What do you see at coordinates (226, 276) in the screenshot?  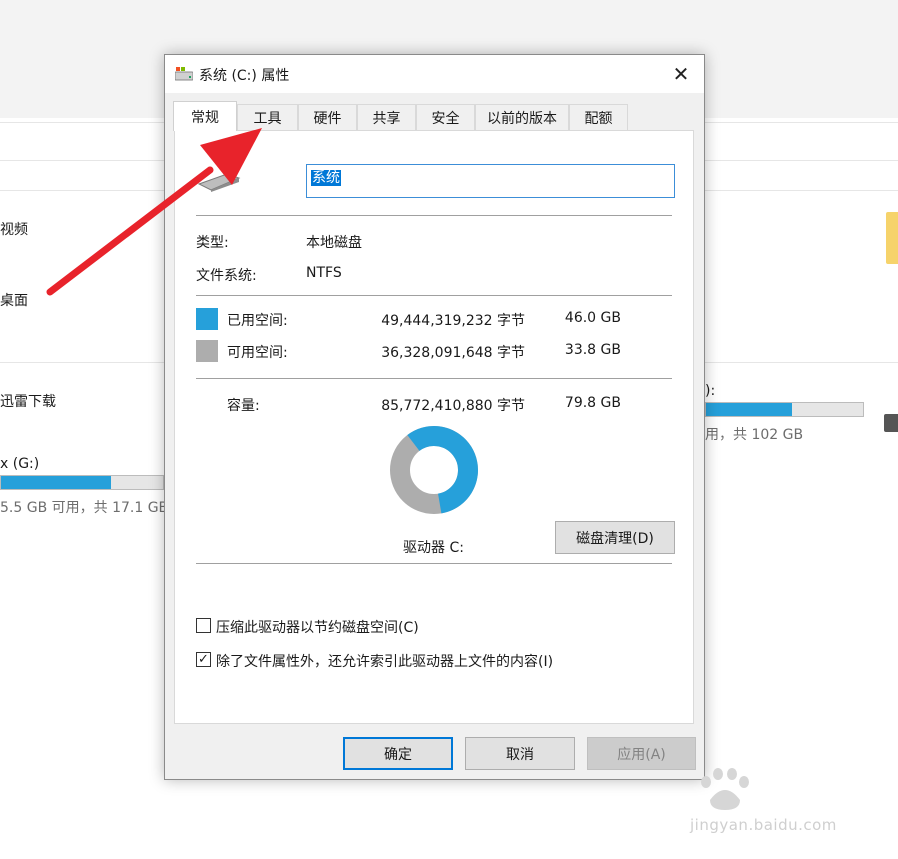 I see `filesystem-label: 文件系统:` at bounding box center [226, 276].